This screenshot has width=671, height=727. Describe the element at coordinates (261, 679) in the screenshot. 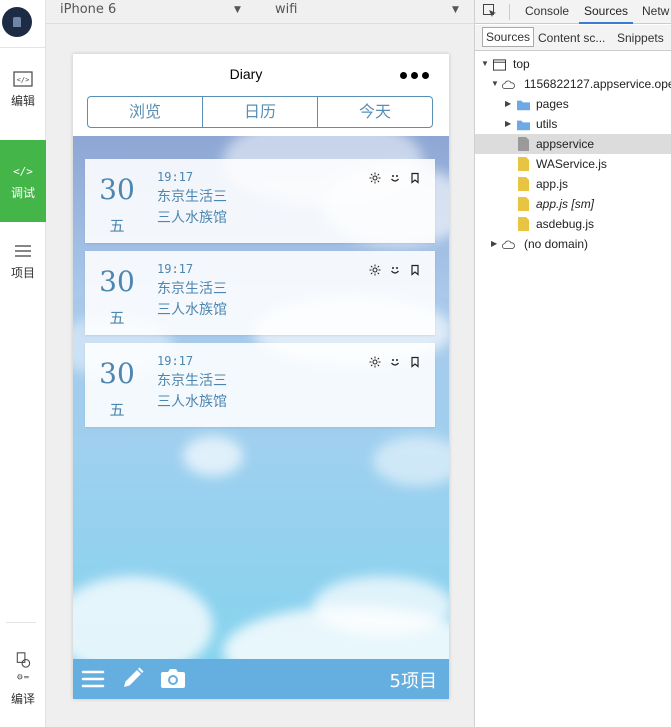

I see `bottom-toolbar: 5项目` at that location.